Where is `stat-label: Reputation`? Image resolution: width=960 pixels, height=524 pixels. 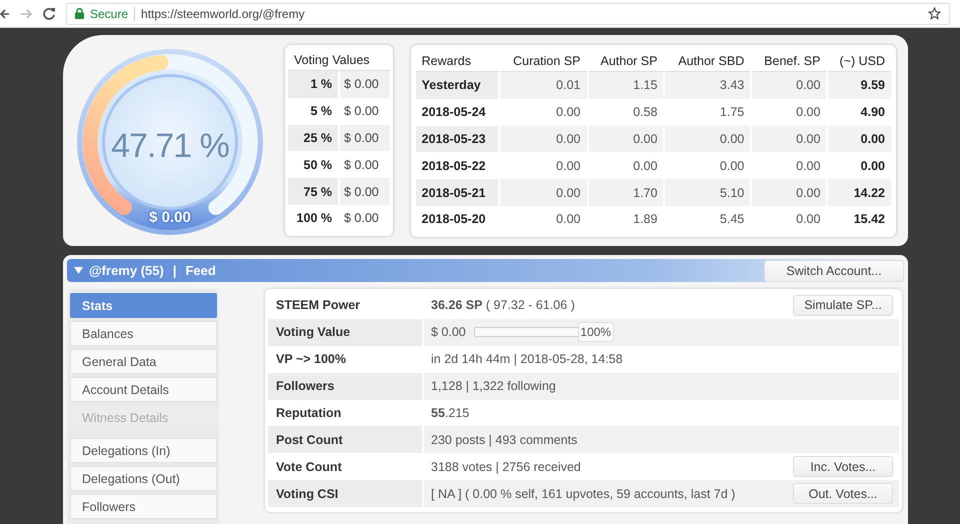 stat-label: Reputation is located at coordinates (308, 413).